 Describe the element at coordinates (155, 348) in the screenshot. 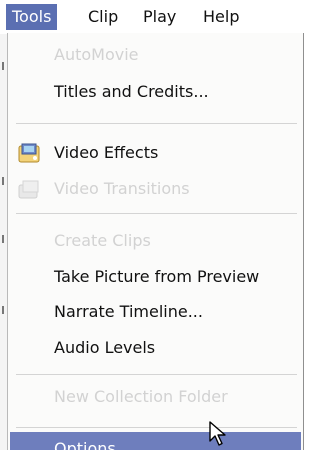

I see `menu-item-audio-levels: Audio Levels` at that location.